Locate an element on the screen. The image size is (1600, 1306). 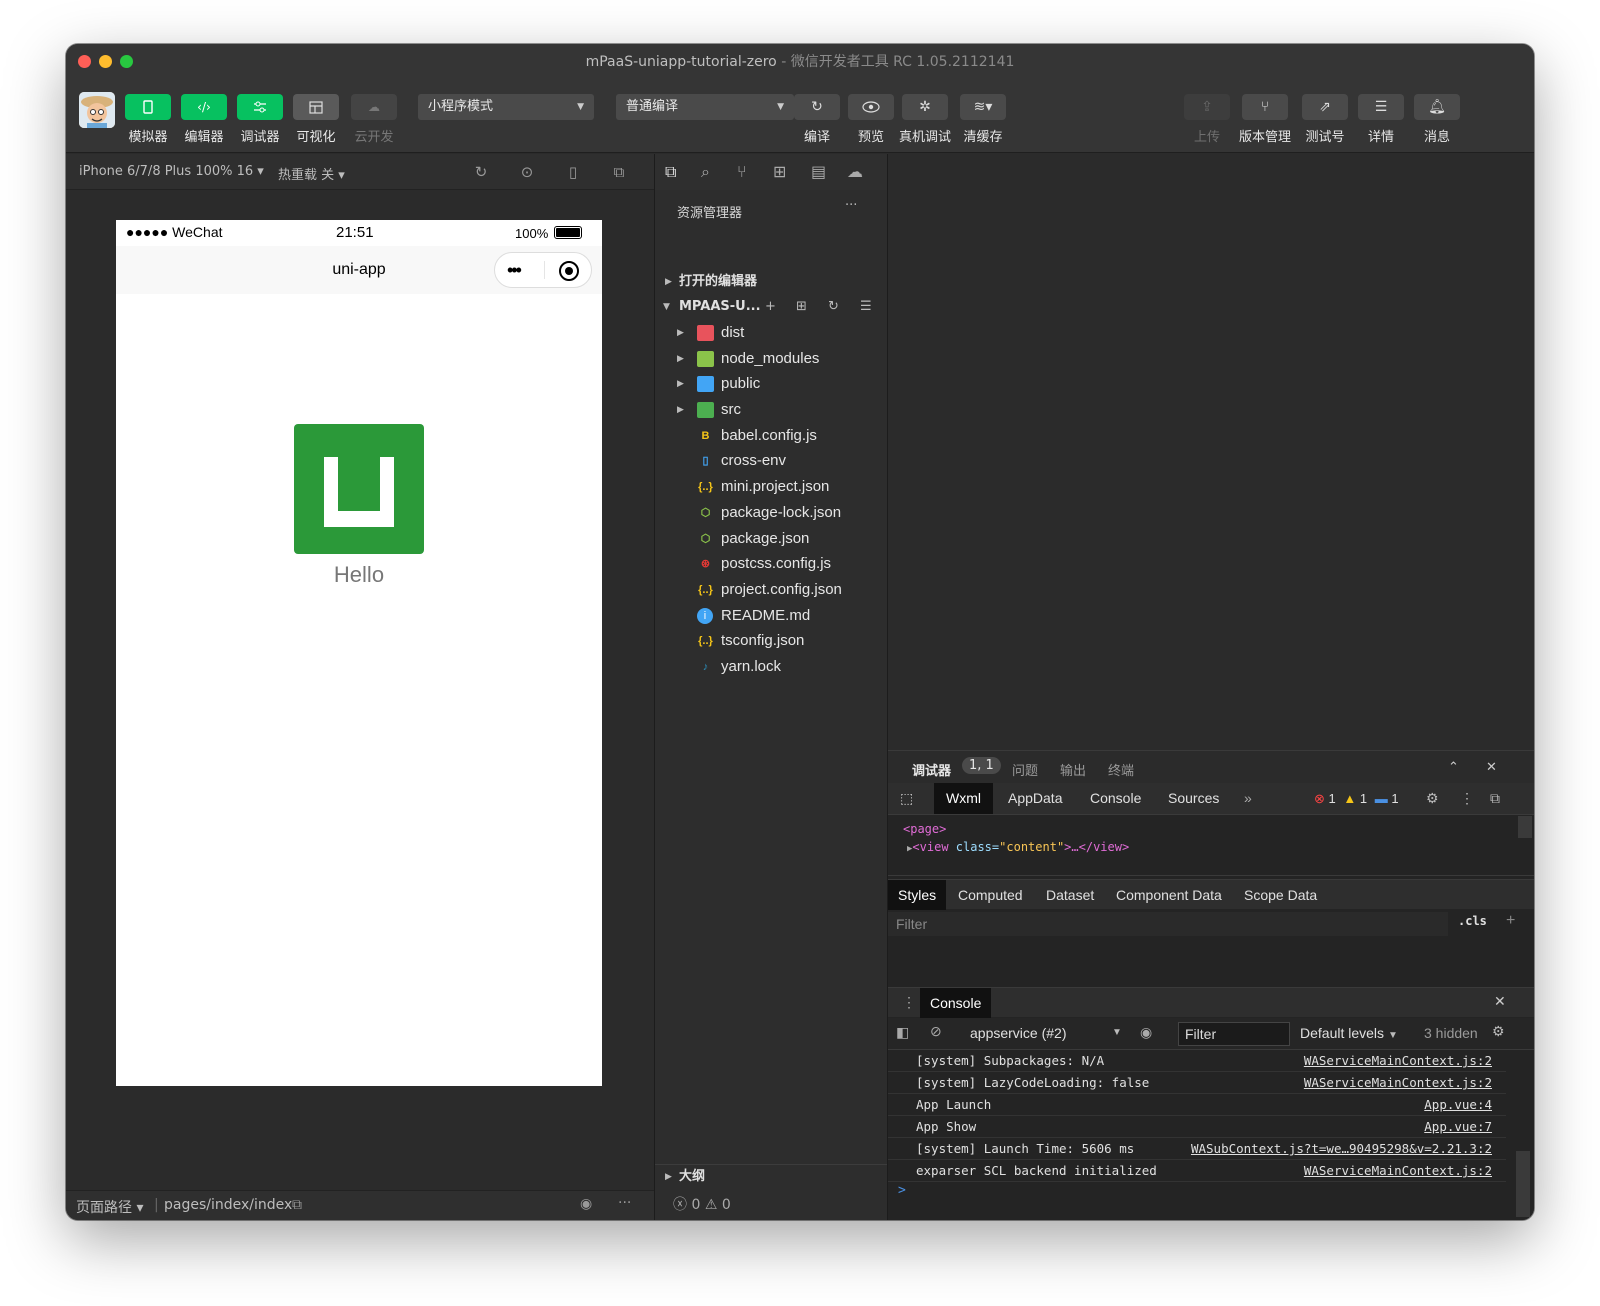
search-icon: ⌕ is located at coordinates (705, 172).